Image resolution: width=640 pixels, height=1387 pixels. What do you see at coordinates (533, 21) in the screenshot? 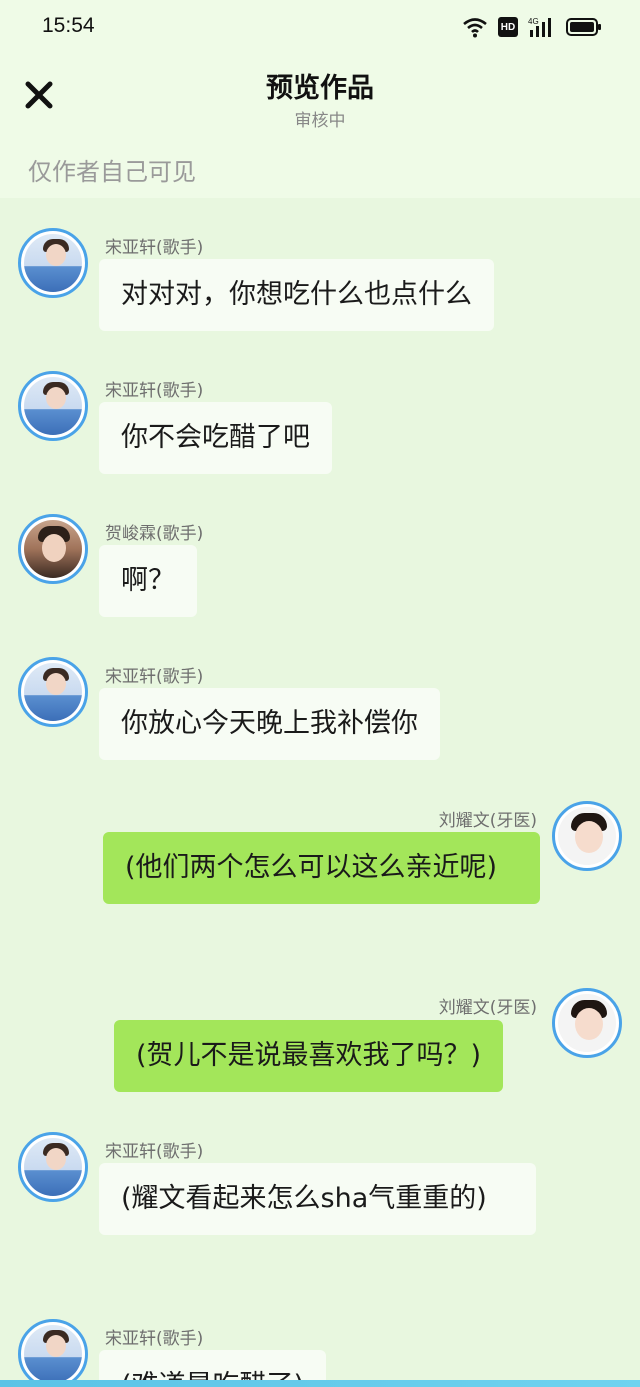
I see `network-type-label: 4G` at bounding box center [533, 21].